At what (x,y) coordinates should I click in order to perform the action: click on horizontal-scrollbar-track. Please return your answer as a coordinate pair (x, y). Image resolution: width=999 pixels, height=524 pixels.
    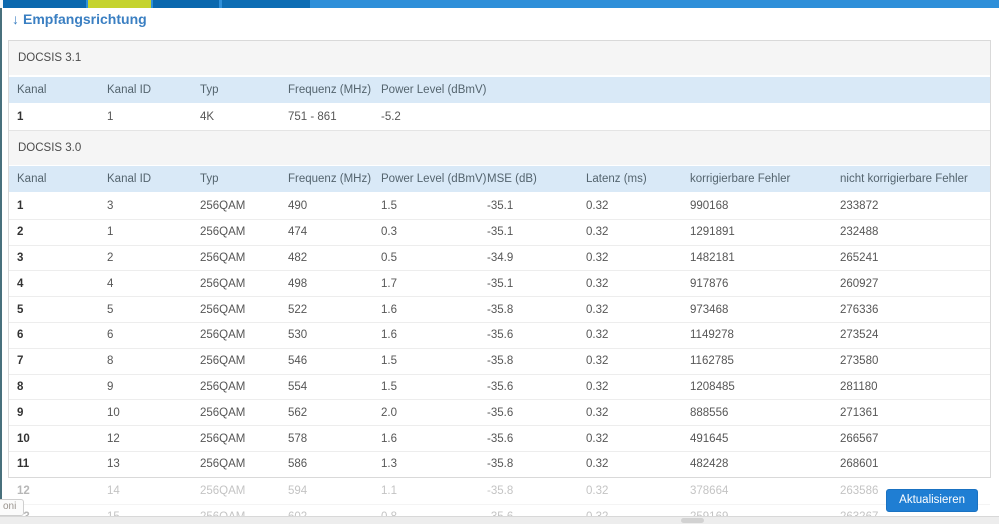
    Looking at the image, I should click on (499, 520).